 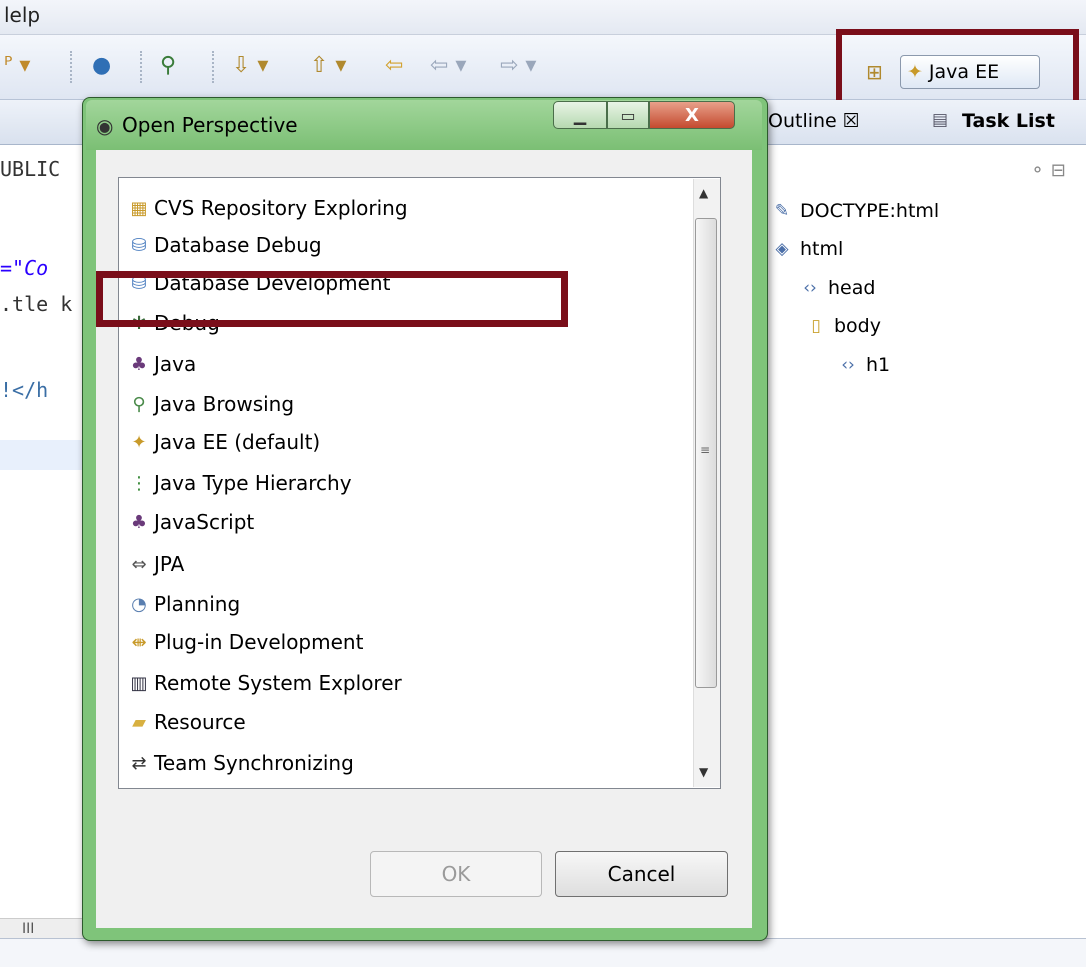 I want to click on list-item: ⋮ Java Type Hierarchy, so click(x=240, y=483).